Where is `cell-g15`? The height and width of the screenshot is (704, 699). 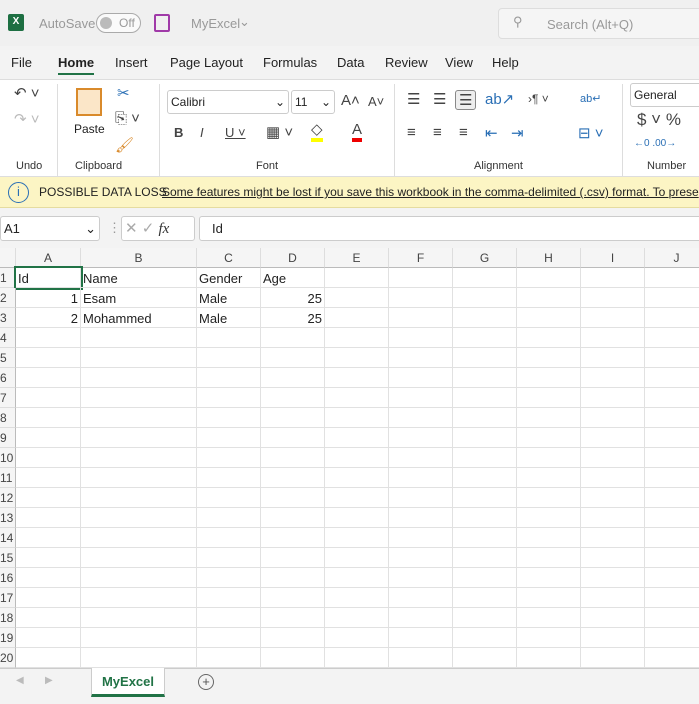
cell-g15 is located at coordinates (485, 558).